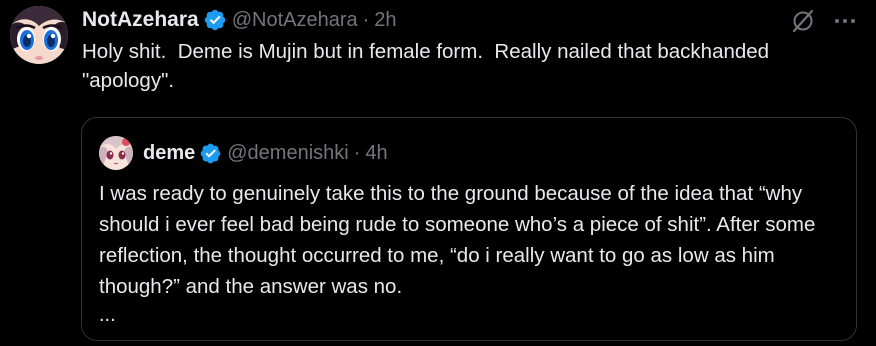 The height and width of the screenshot is (346, 876). Describe the element at coordinates (845, 21) in the screenshot. I see `more-icon` at that location.